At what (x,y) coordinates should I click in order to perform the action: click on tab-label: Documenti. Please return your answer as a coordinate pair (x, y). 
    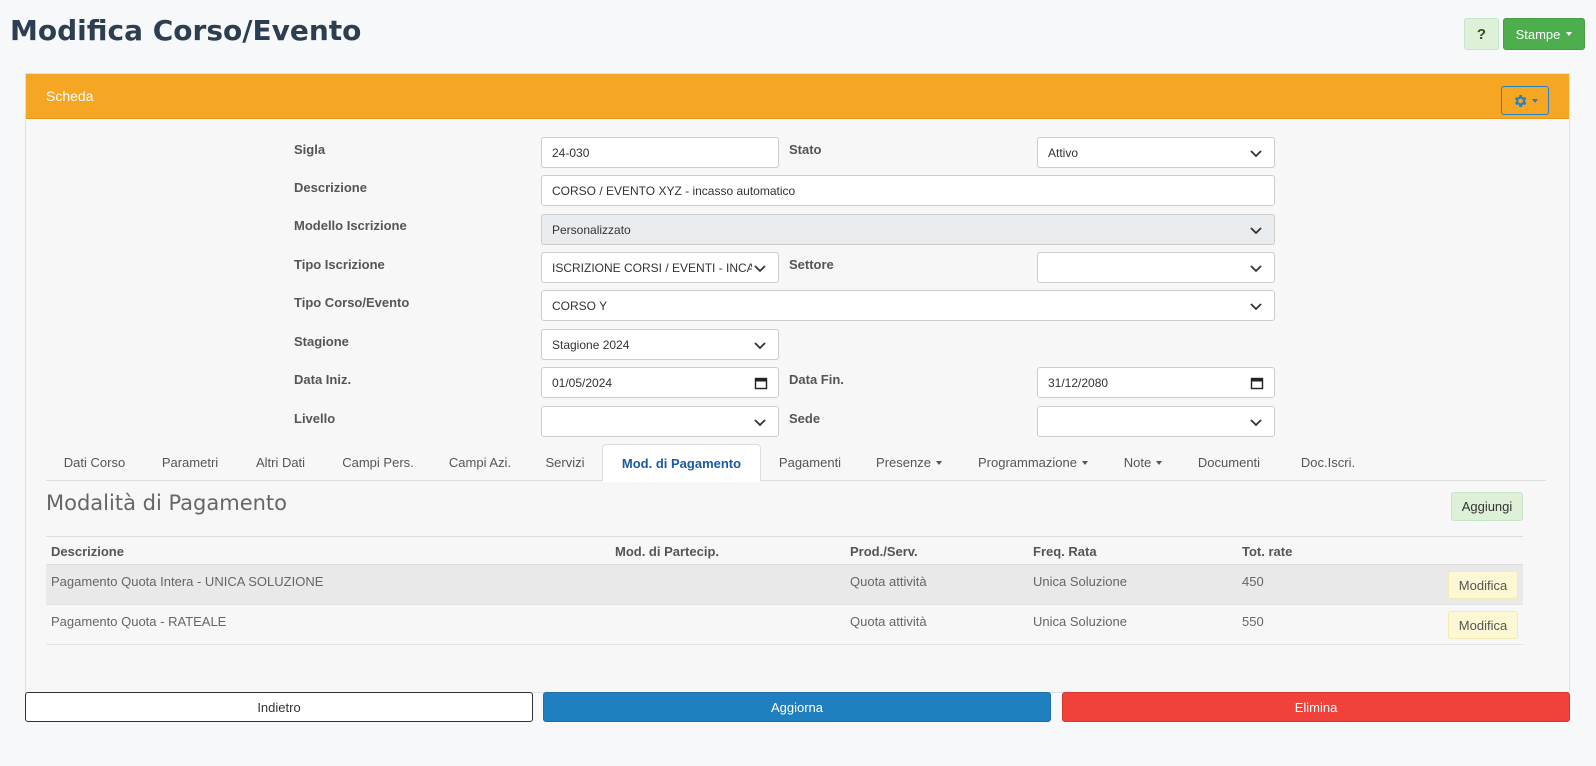
    Looking at the image, I should click on (1229, 462).